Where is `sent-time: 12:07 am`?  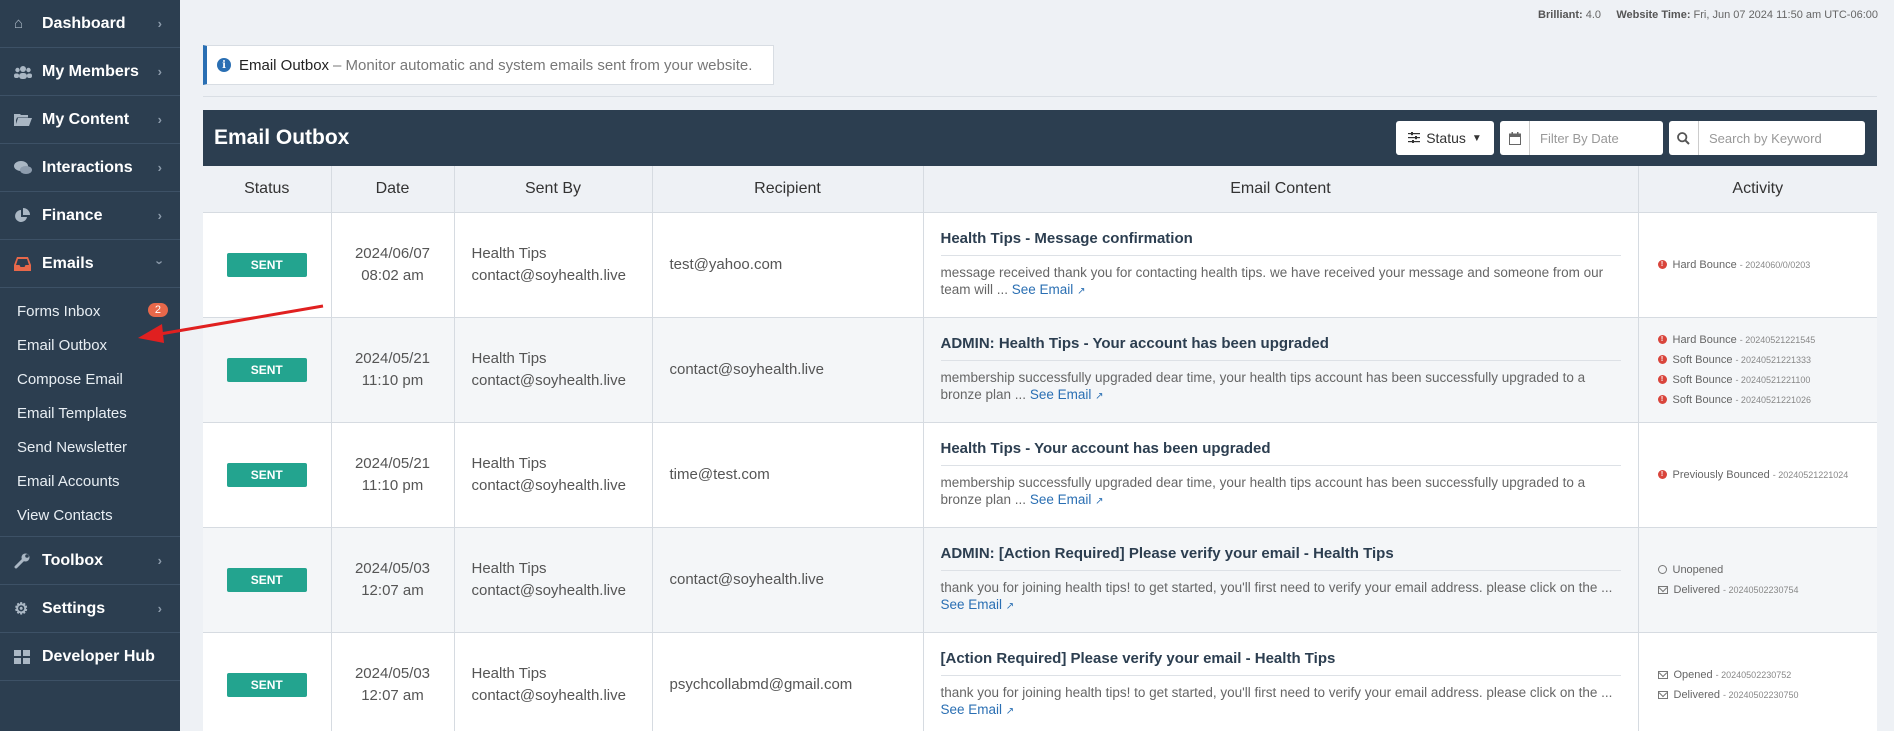
sent-time: 12:07 am is located at coordinates (392, 695).